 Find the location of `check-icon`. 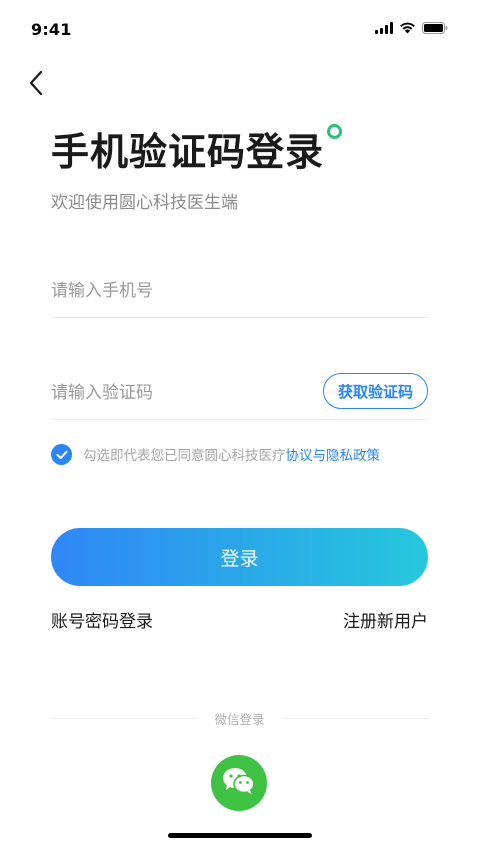

check-icon is located at coordinates (62, 454).